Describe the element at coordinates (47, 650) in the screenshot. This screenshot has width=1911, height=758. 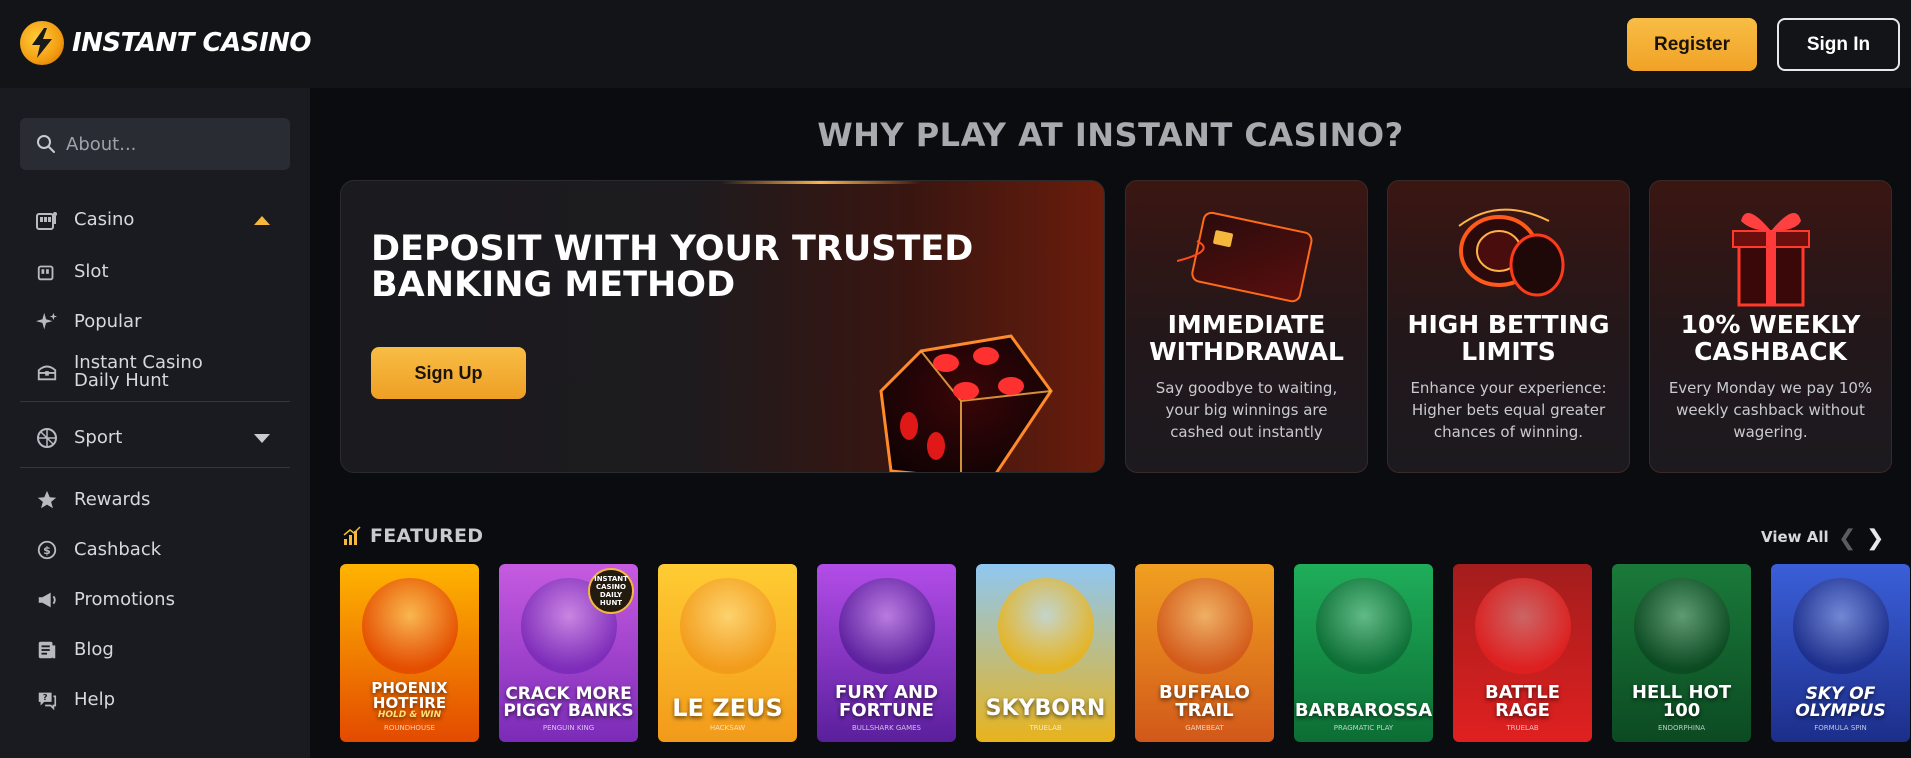
I see `blog-icon` at that location.